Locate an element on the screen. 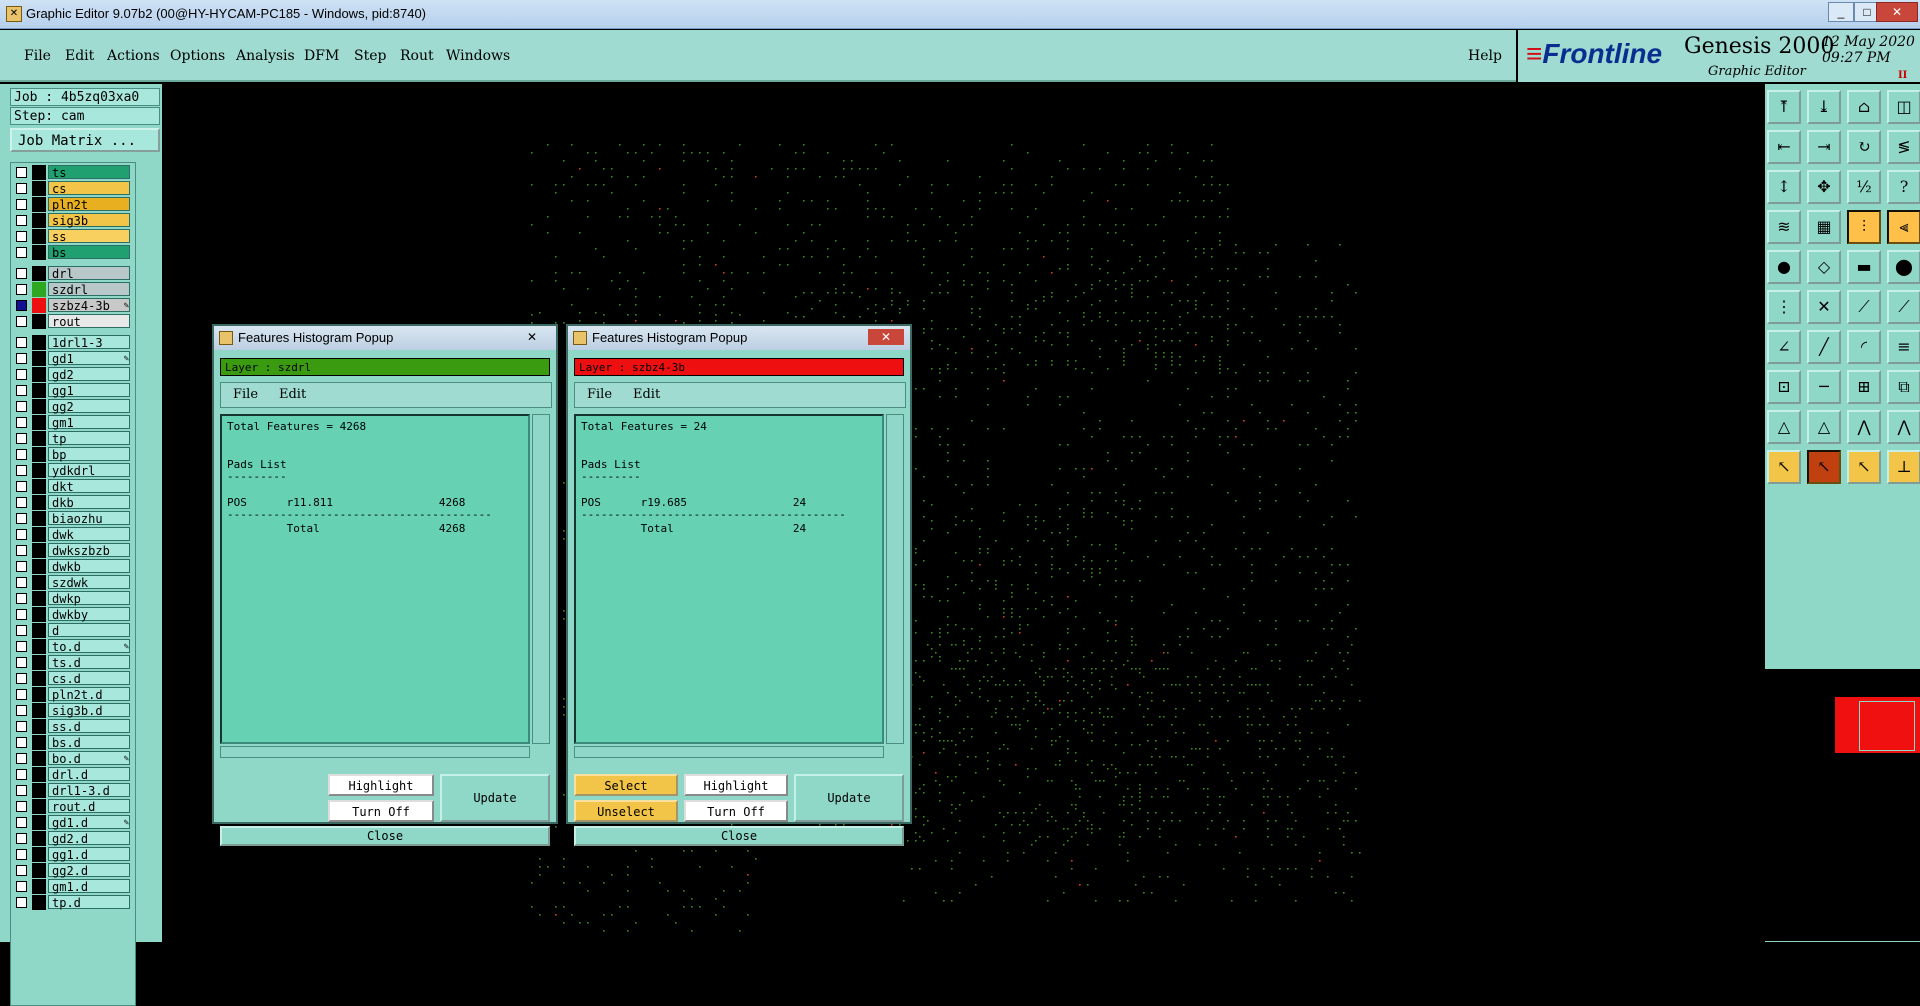  layer-name: bp is located at coordinates (89, 454).